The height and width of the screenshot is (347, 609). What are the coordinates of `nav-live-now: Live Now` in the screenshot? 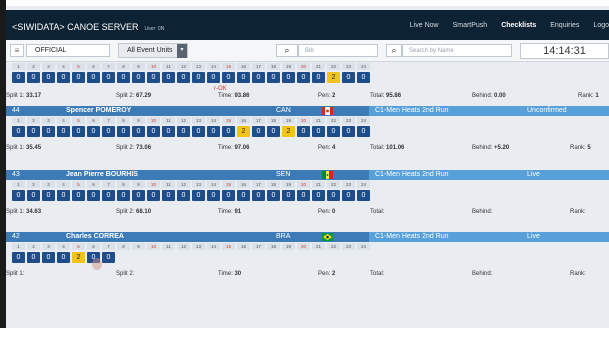 It's located at (424, 25).